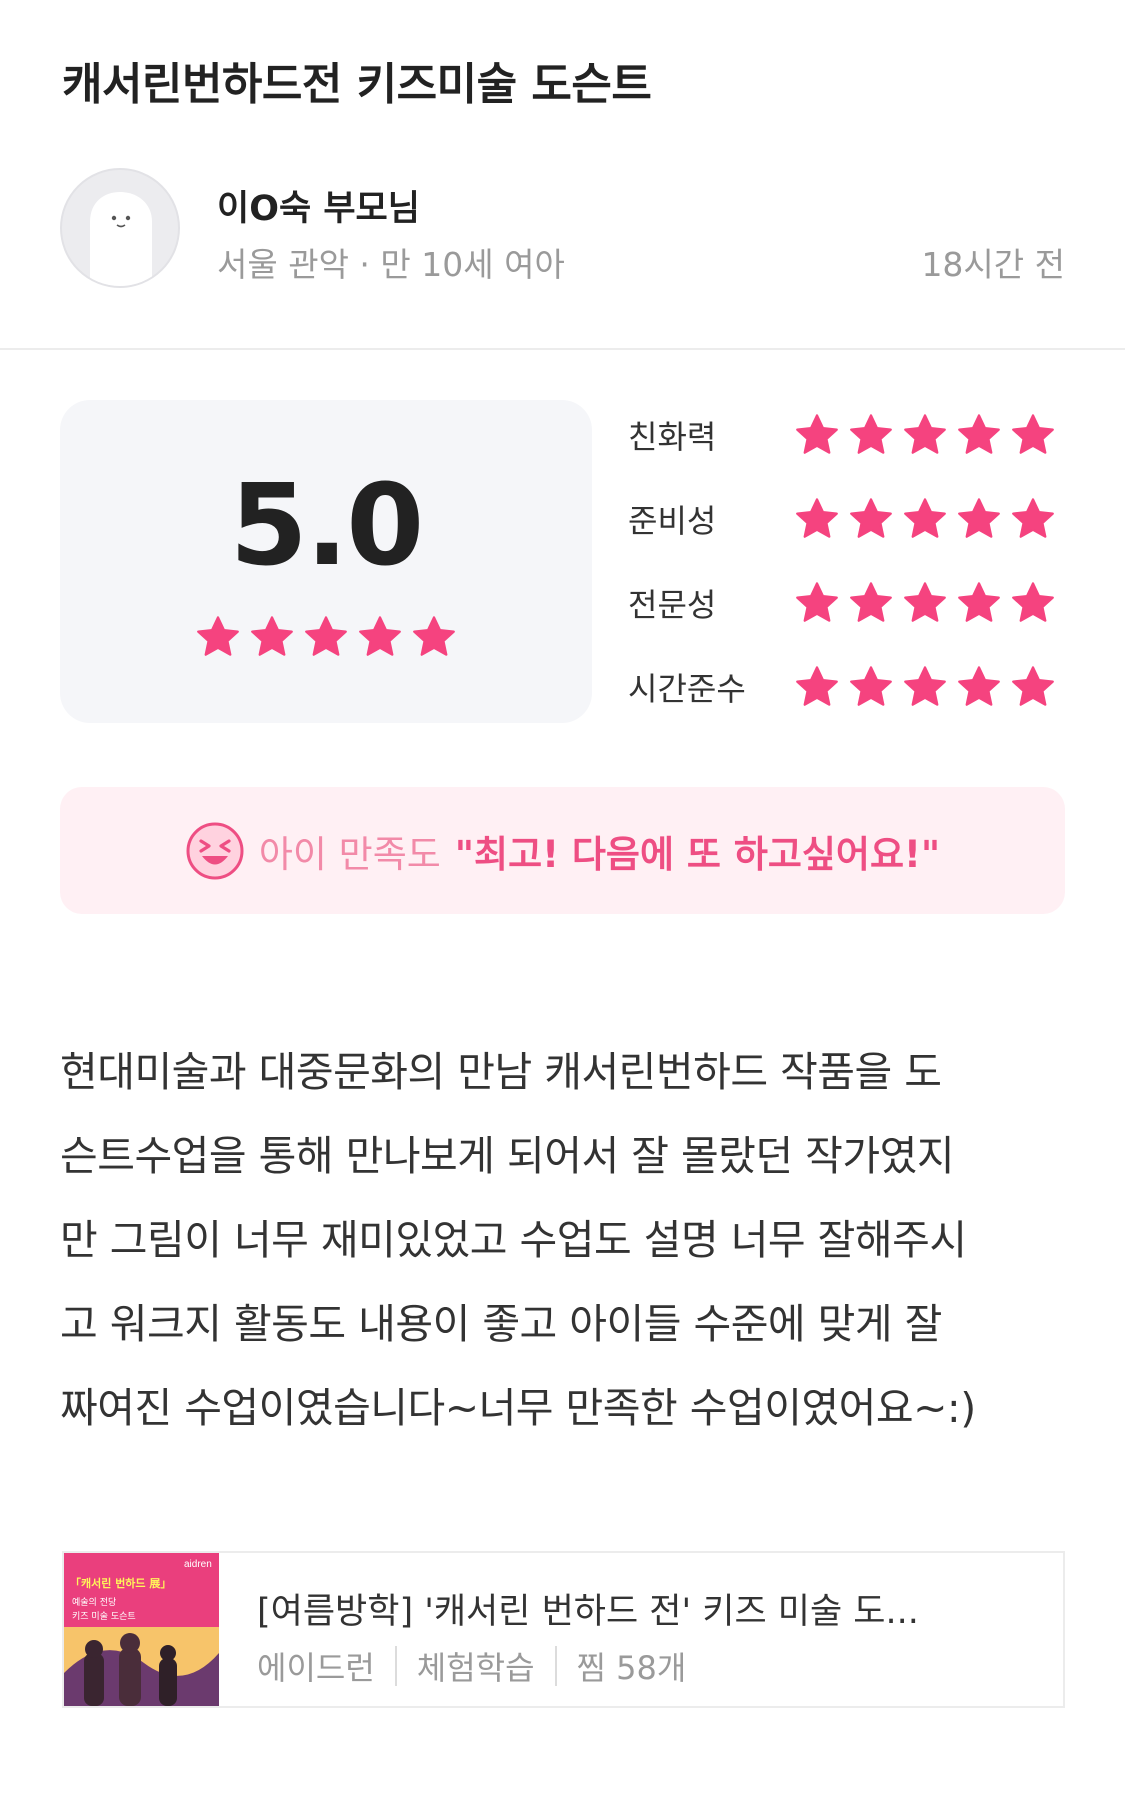 This screenshot has width=1125, height=1800. I want to click on thumb-line2: 키즈 미술 도슨트, so click(104, 1616).